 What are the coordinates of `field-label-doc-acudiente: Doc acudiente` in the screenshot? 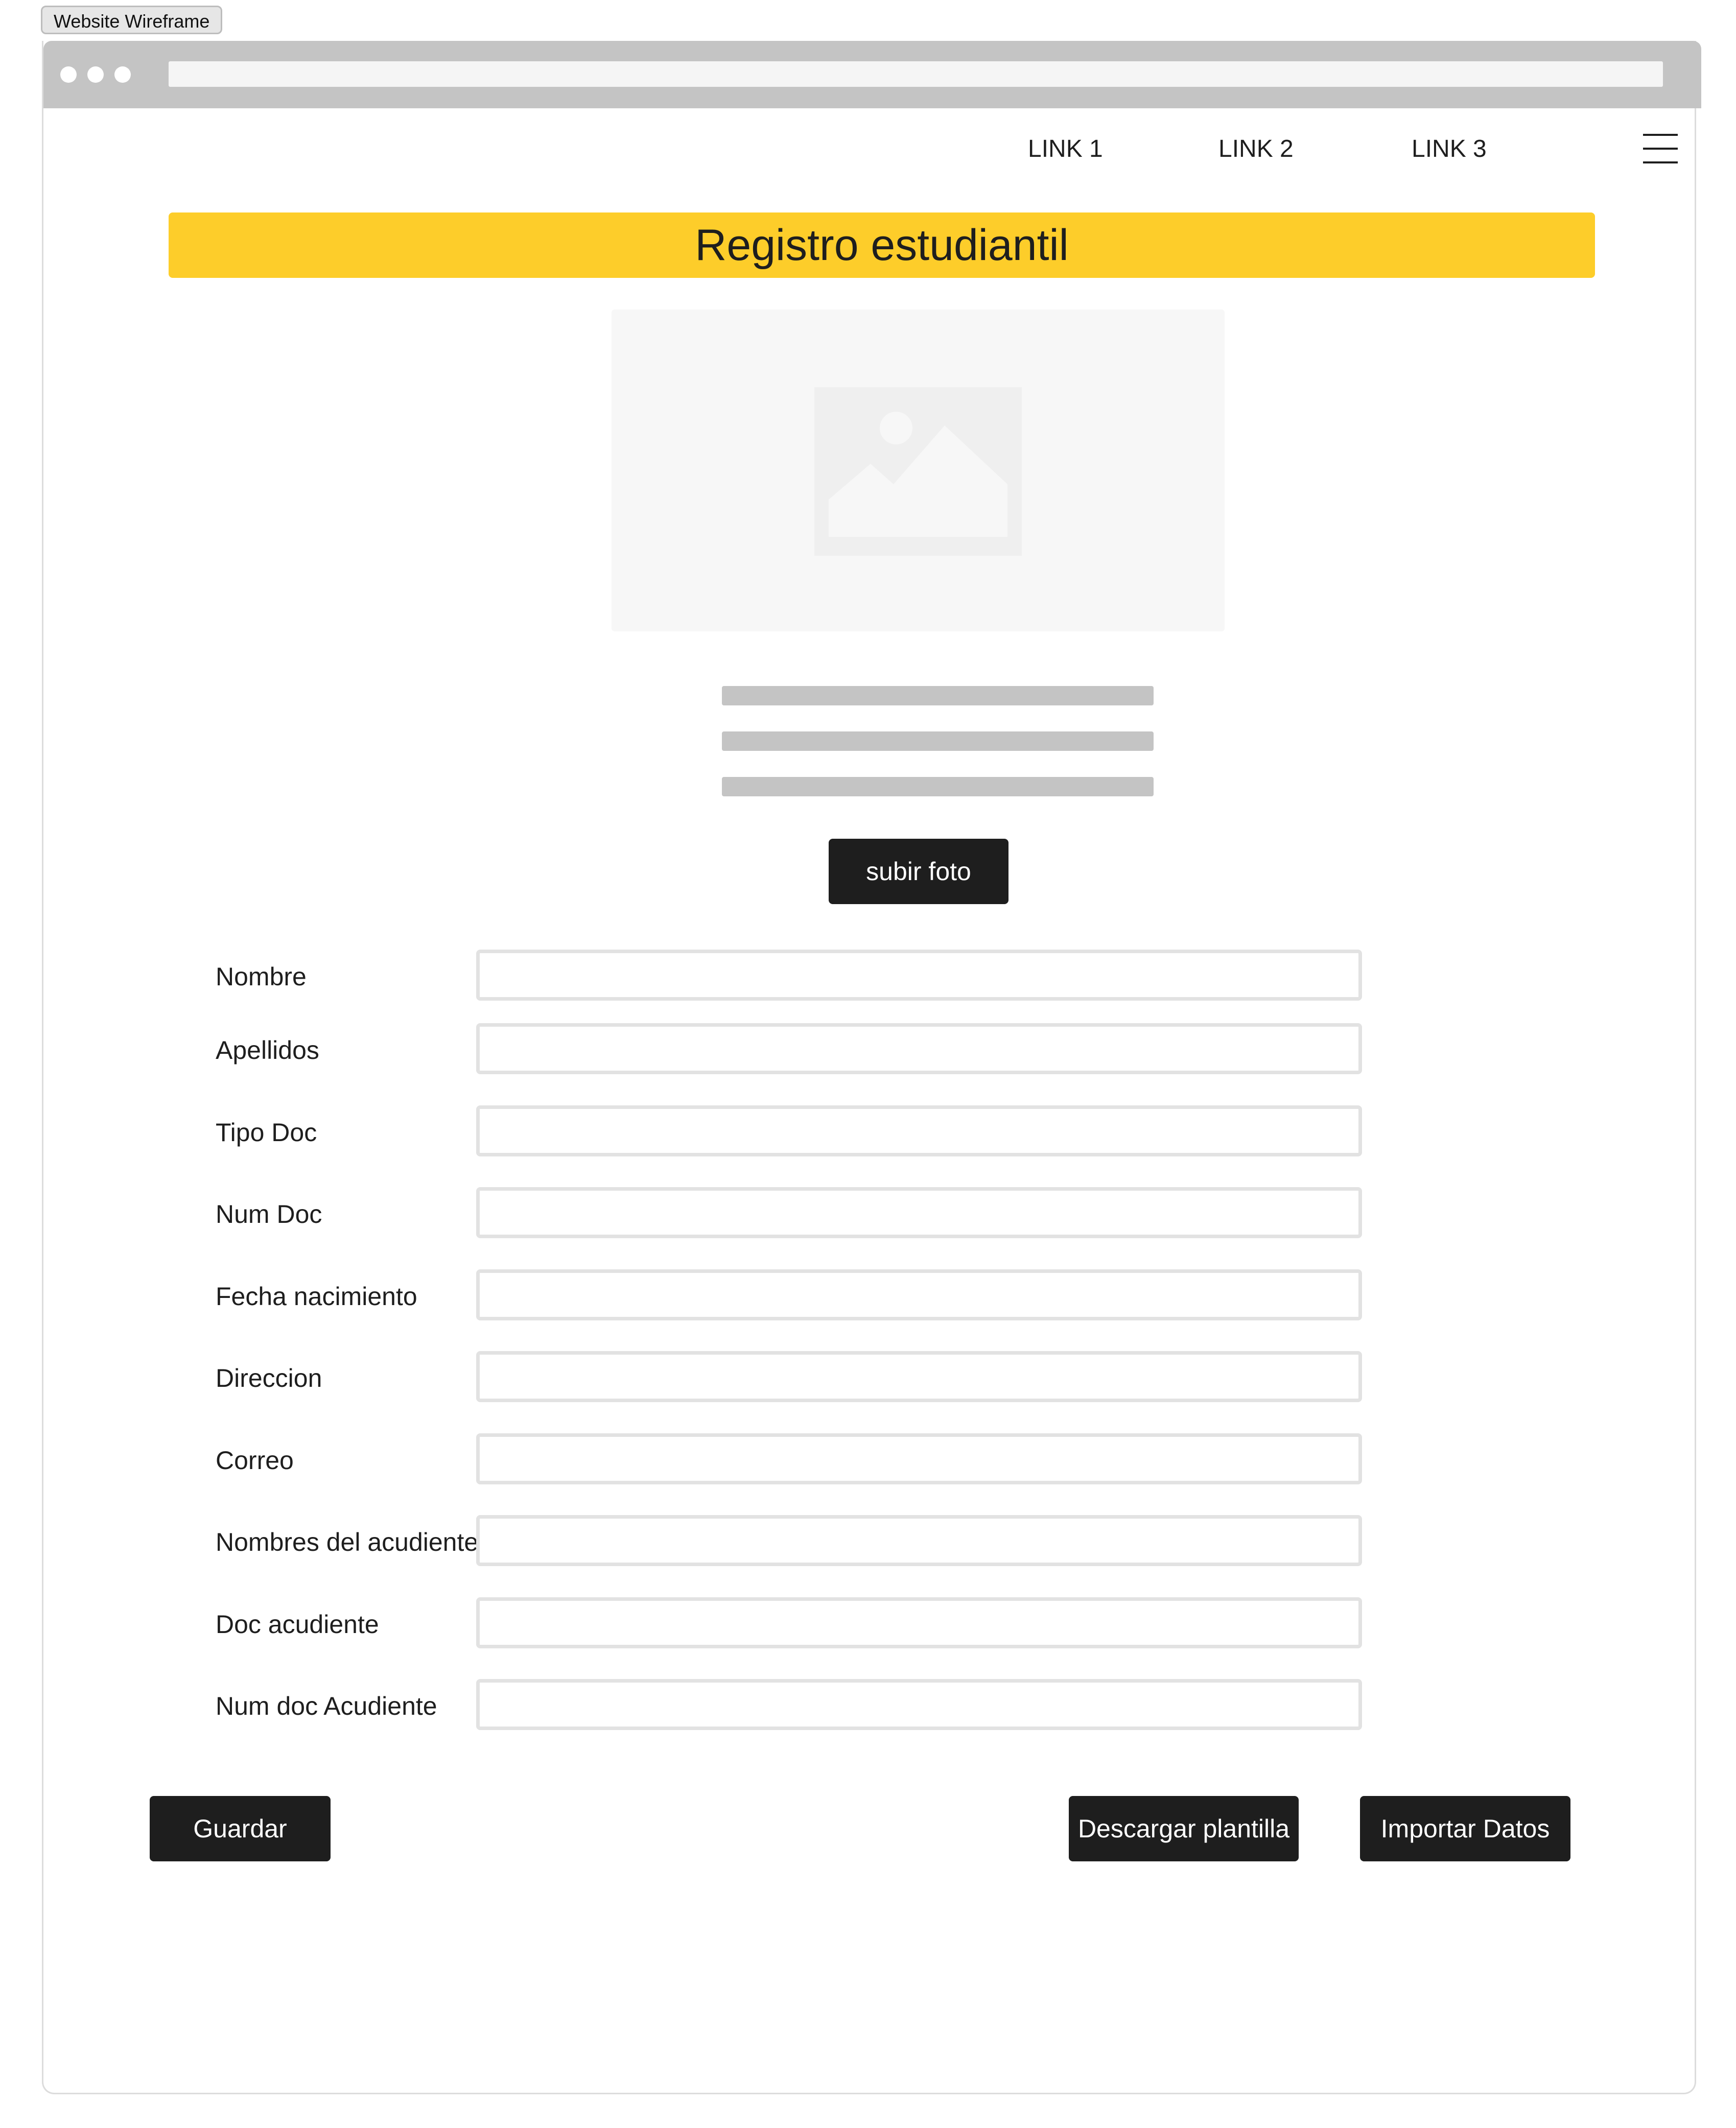 It's located at (297, 1624).